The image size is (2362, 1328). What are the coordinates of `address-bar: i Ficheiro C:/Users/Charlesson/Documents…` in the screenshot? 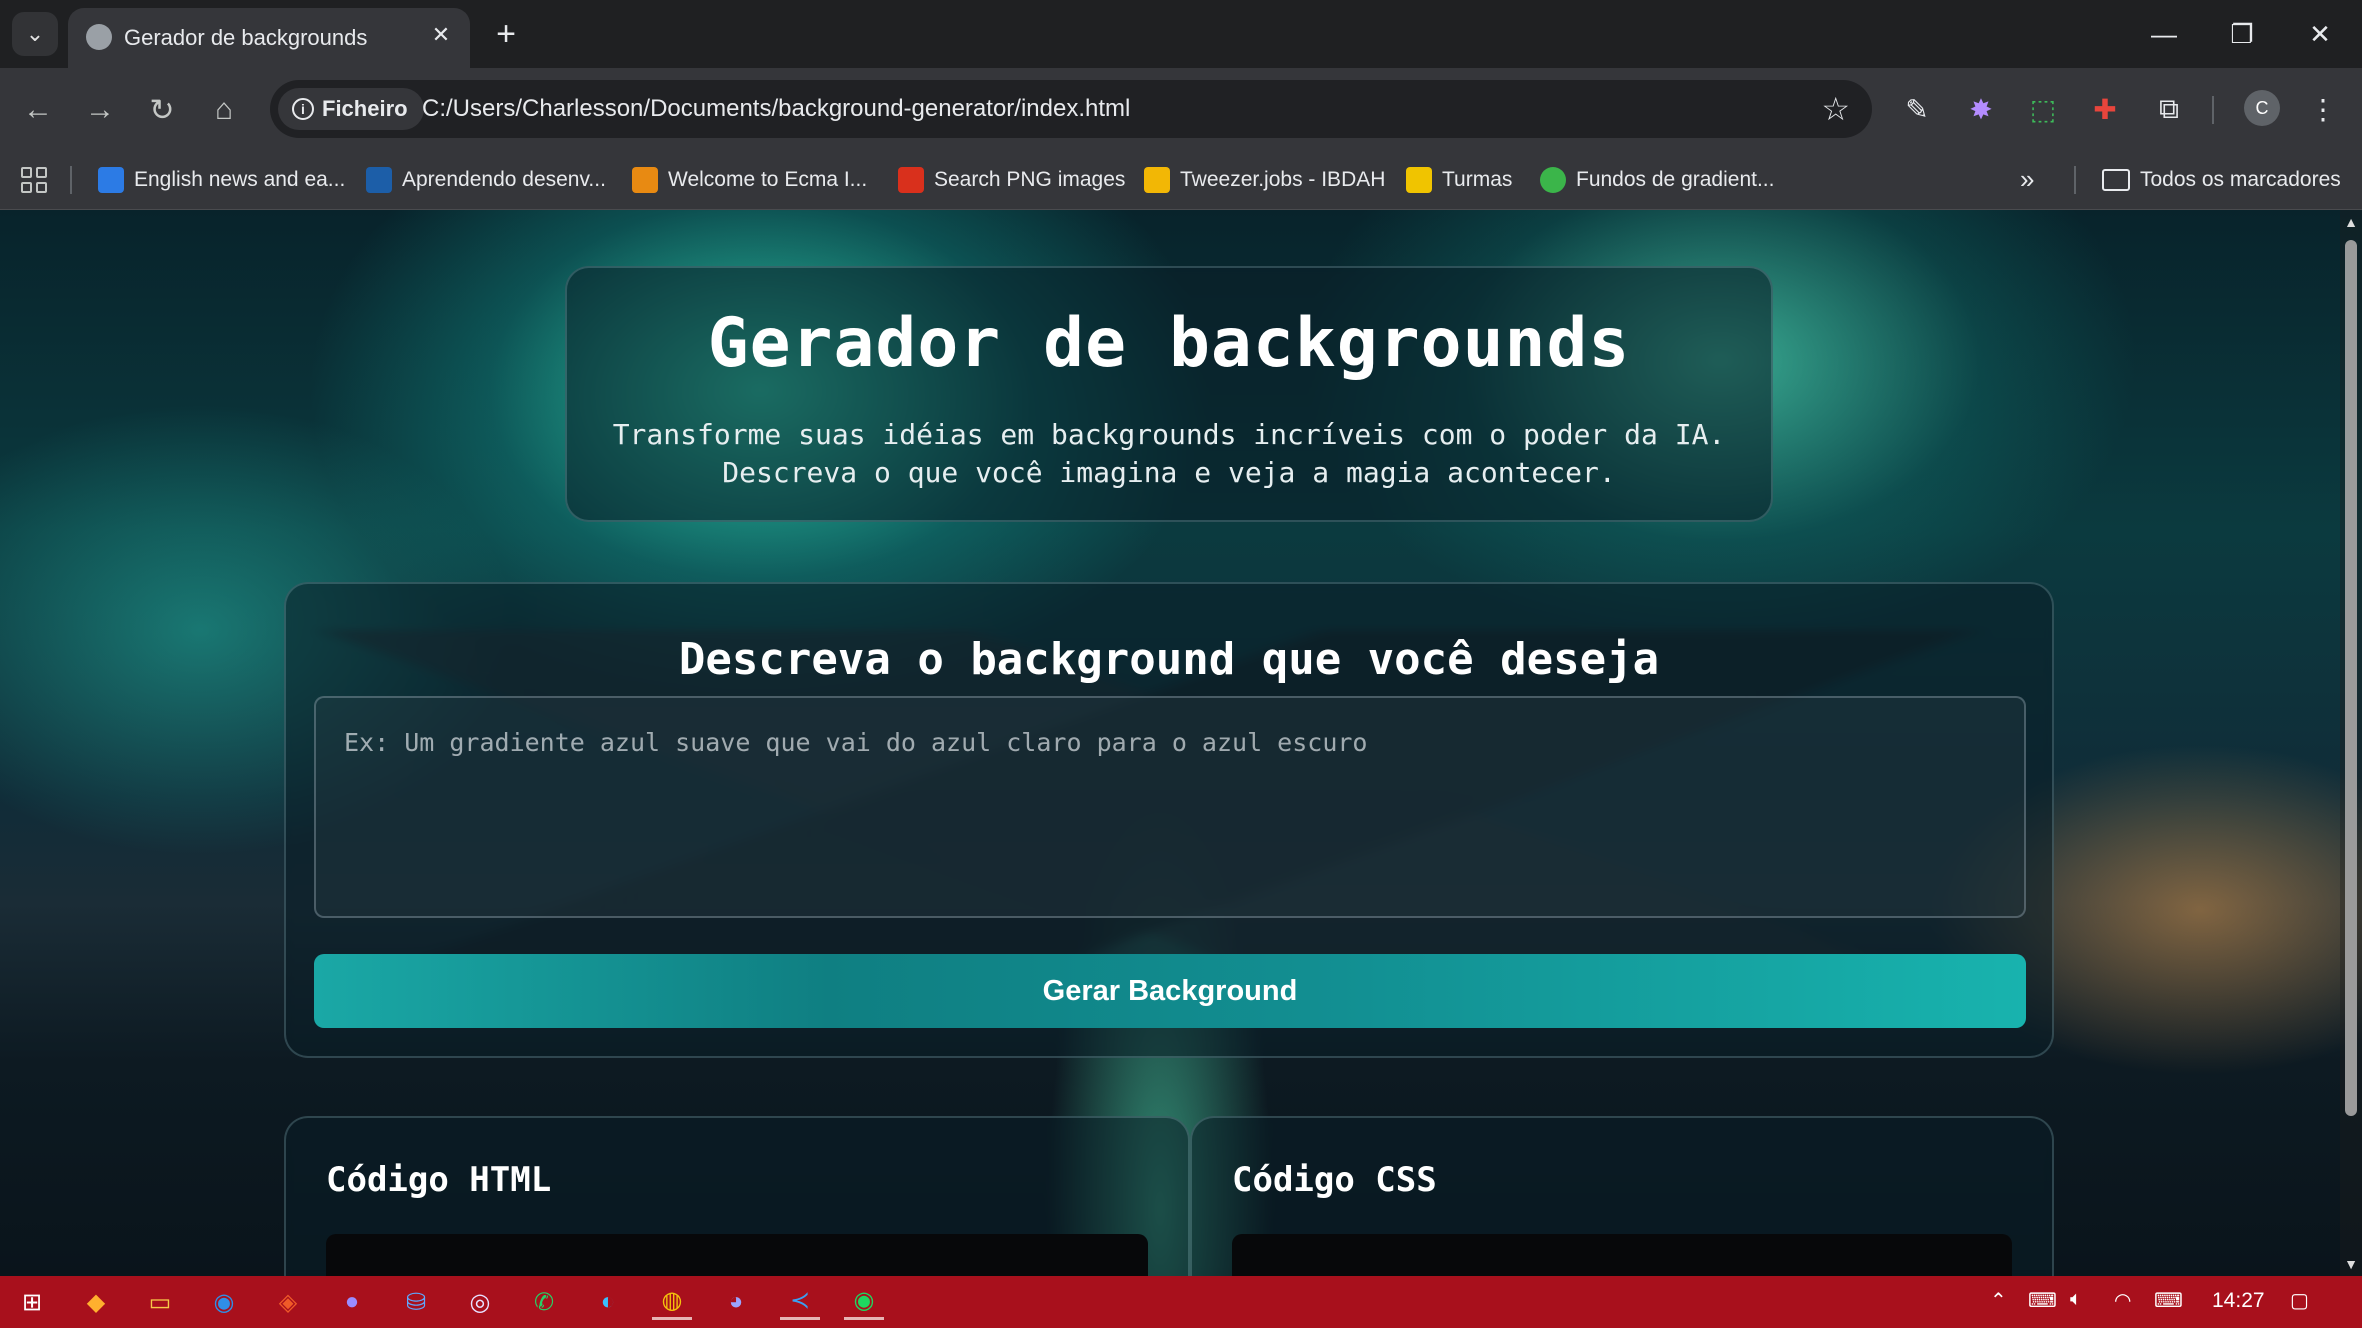 It's located at (1071, 109).